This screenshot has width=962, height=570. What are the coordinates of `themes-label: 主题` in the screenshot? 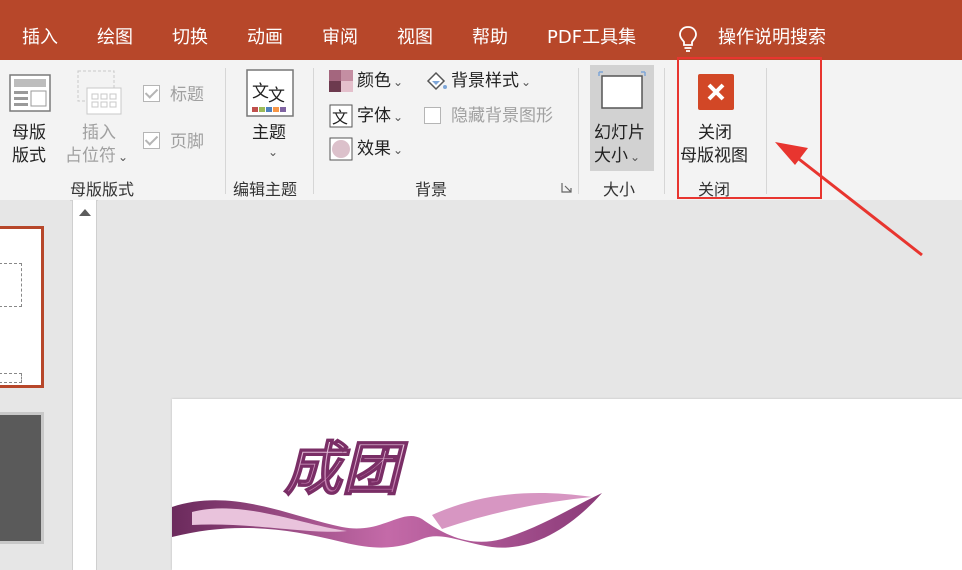 It's located at (269, 133).